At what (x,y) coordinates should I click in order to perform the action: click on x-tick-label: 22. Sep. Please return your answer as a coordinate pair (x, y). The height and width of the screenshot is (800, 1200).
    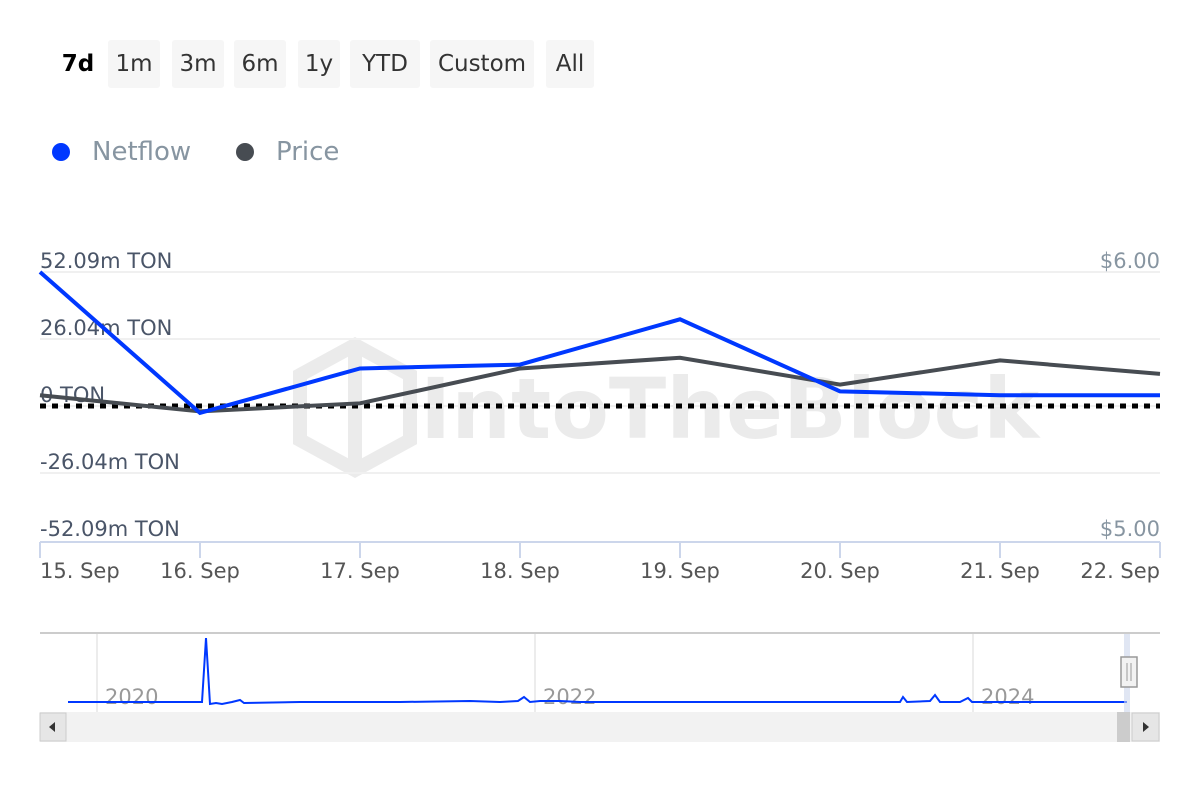
    Looking at the image, I should click on (1120, 571).